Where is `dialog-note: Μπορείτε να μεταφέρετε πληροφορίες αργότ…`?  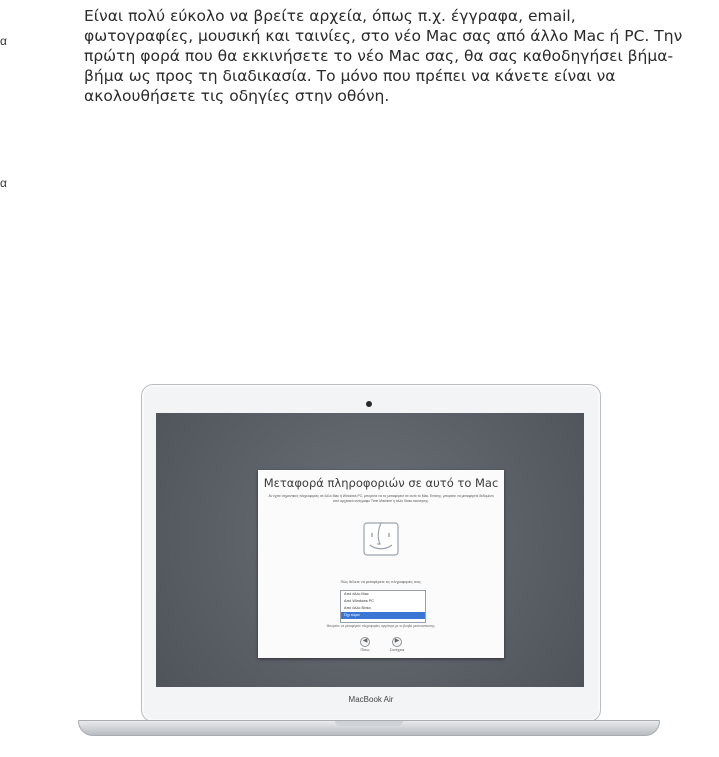
dialog-note: Μπορείτε να μεταφέρετε πληροφορίες αργότ… is located at coordinates (381, 626).